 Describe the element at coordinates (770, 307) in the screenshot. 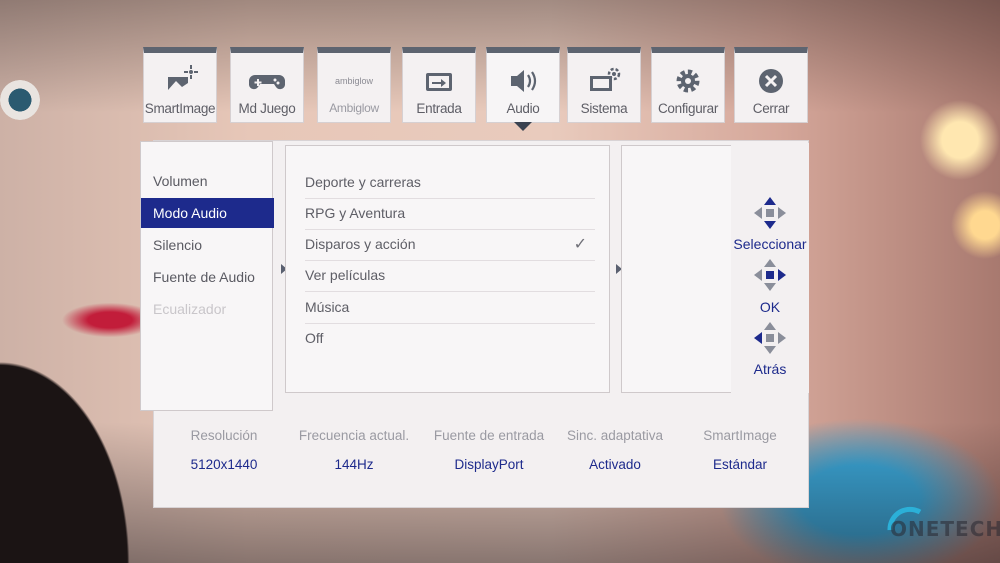

I see `nav-ok-label: OK` at that location.